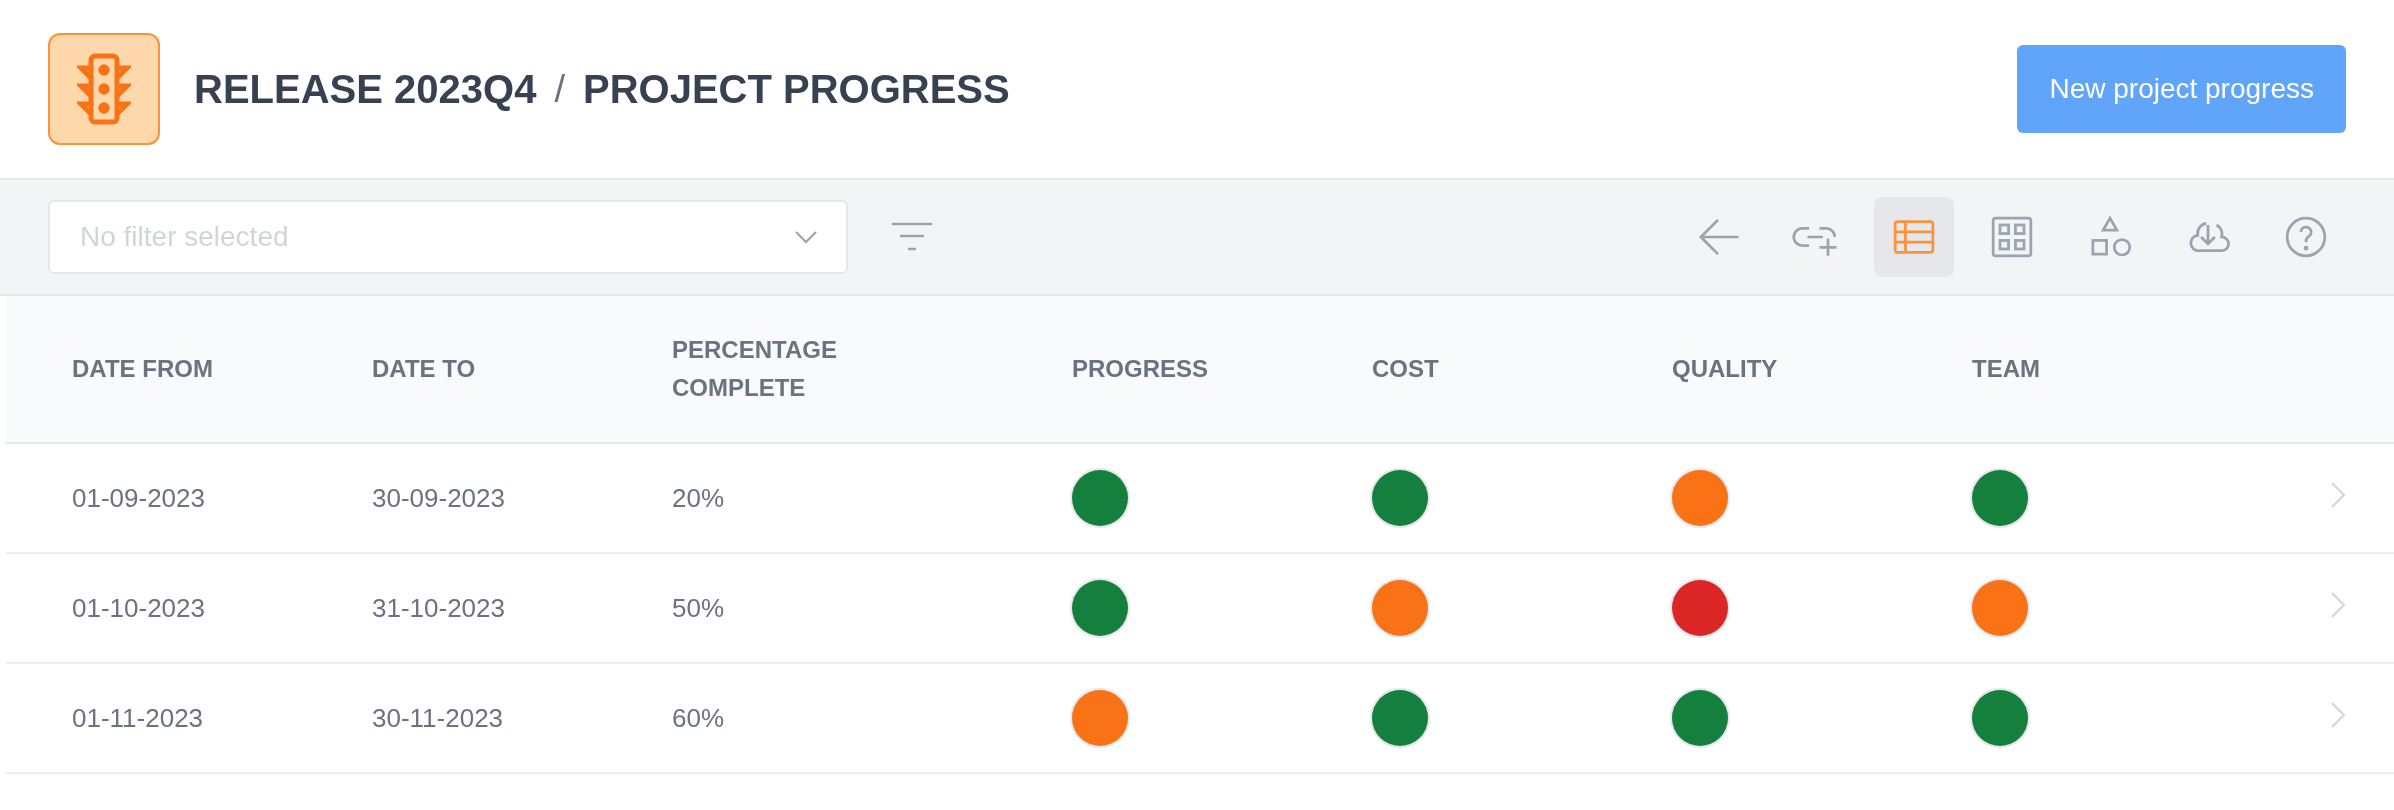 The image size is (2394, 810). What do you see at coordinates (1725, 368) in the screenshot?
I see `column-header: QUALITY` at bounding box center [1725, 368].